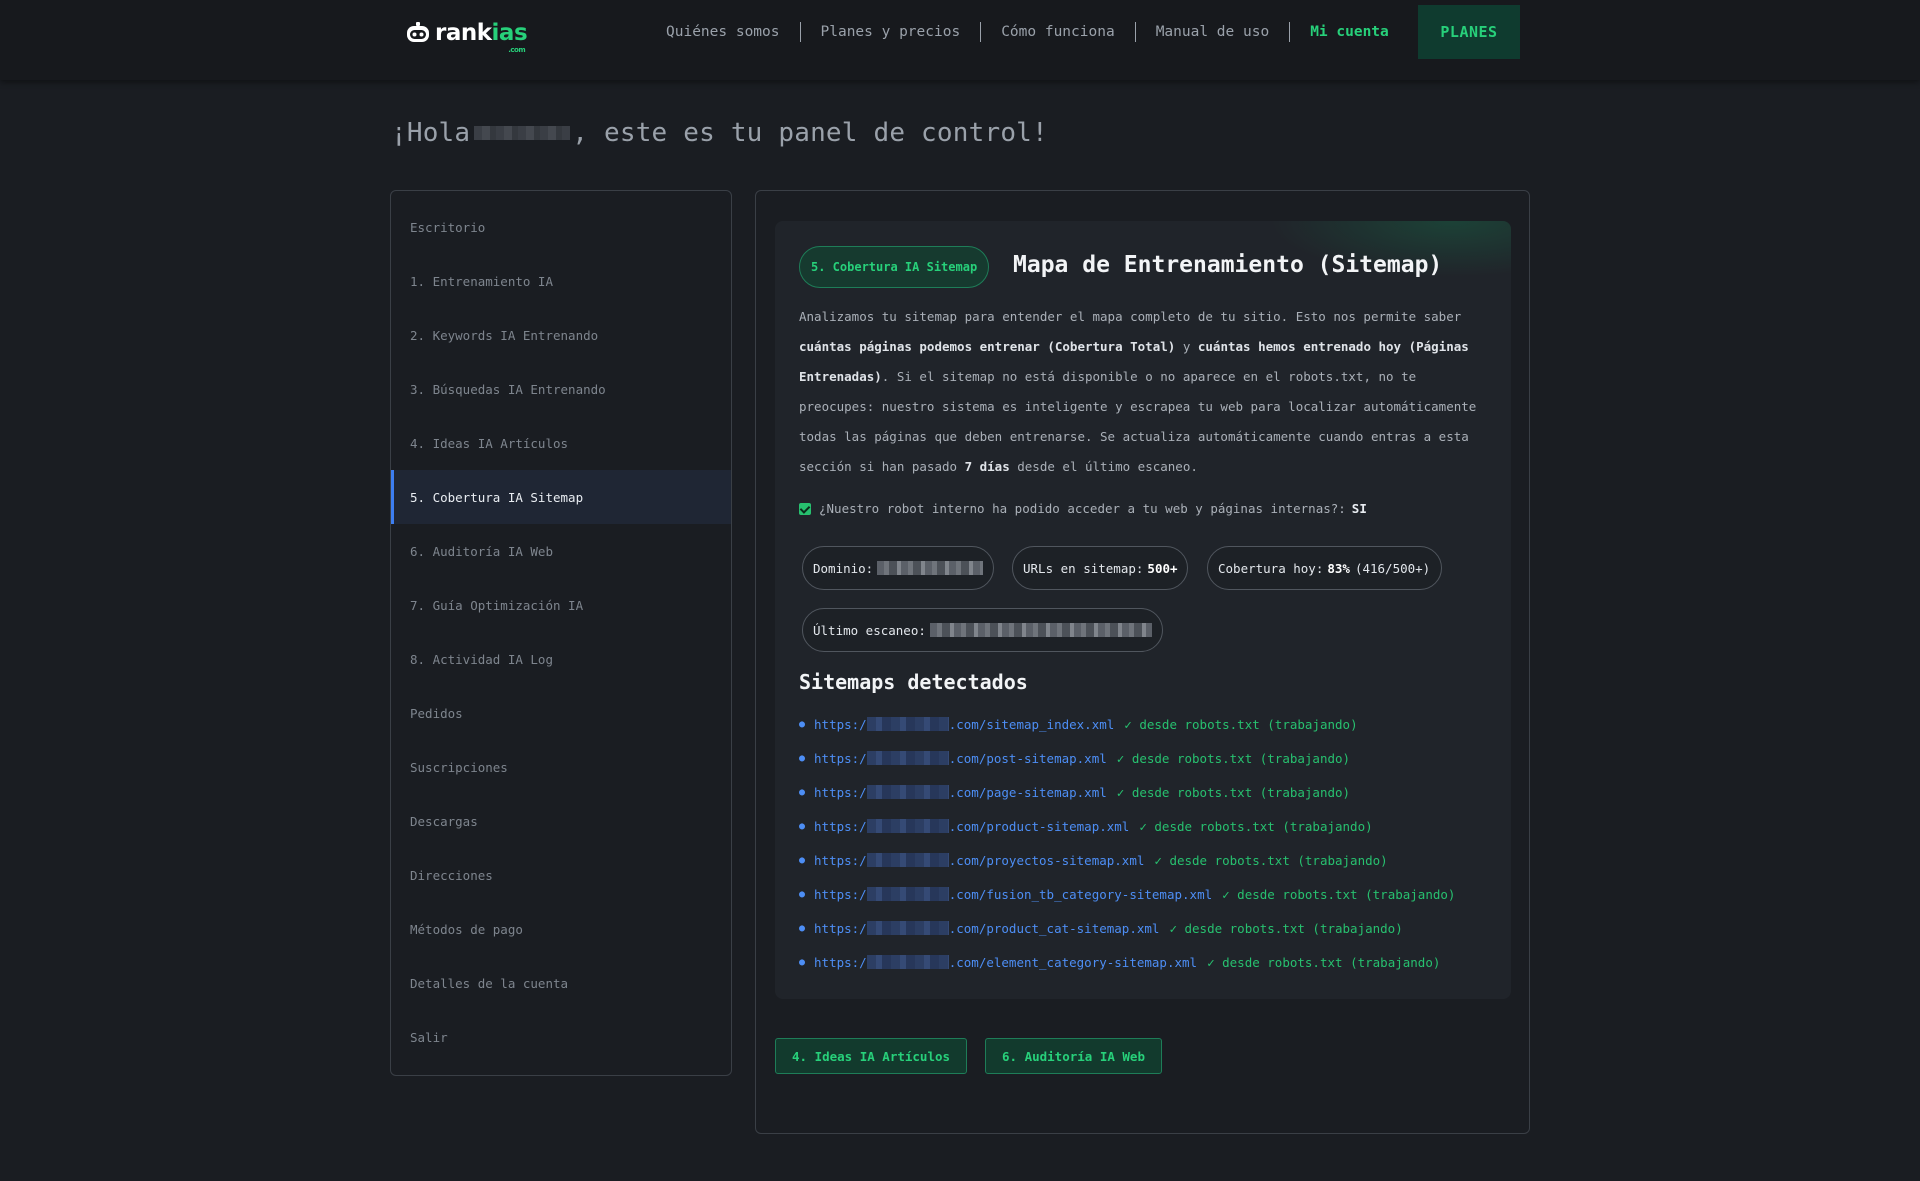 Image resolution: width=1920 pixels, height=1181 pixels. I want to click on sitemap-url-path: .com/proyectos-sitemap.xml, so click(1046, 860).